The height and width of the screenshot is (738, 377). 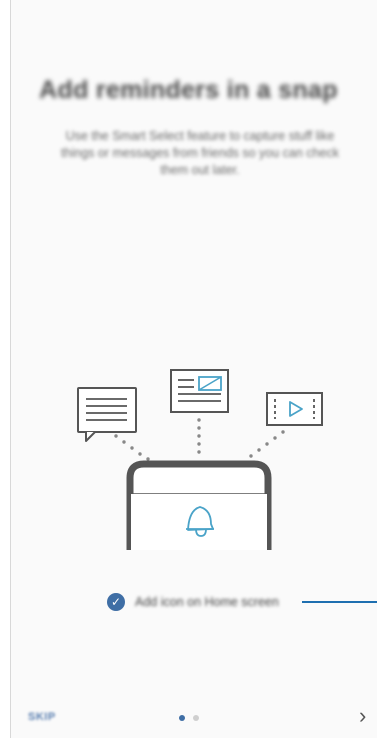 I want to click on add-icon-option: ✓ Add icon on Home screen, so click(x=193, y=602).